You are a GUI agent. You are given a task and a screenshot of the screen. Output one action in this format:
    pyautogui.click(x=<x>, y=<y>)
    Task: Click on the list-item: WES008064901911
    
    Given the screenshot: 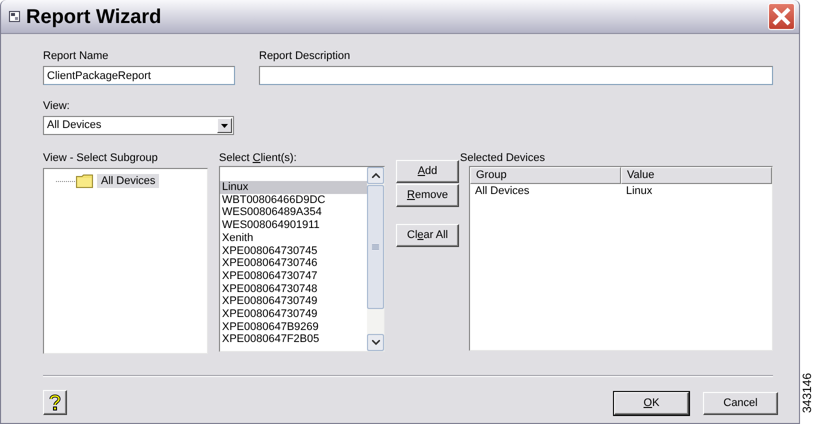 What is the action you would take?
    pyautogui.click(x=293, y=225)
    